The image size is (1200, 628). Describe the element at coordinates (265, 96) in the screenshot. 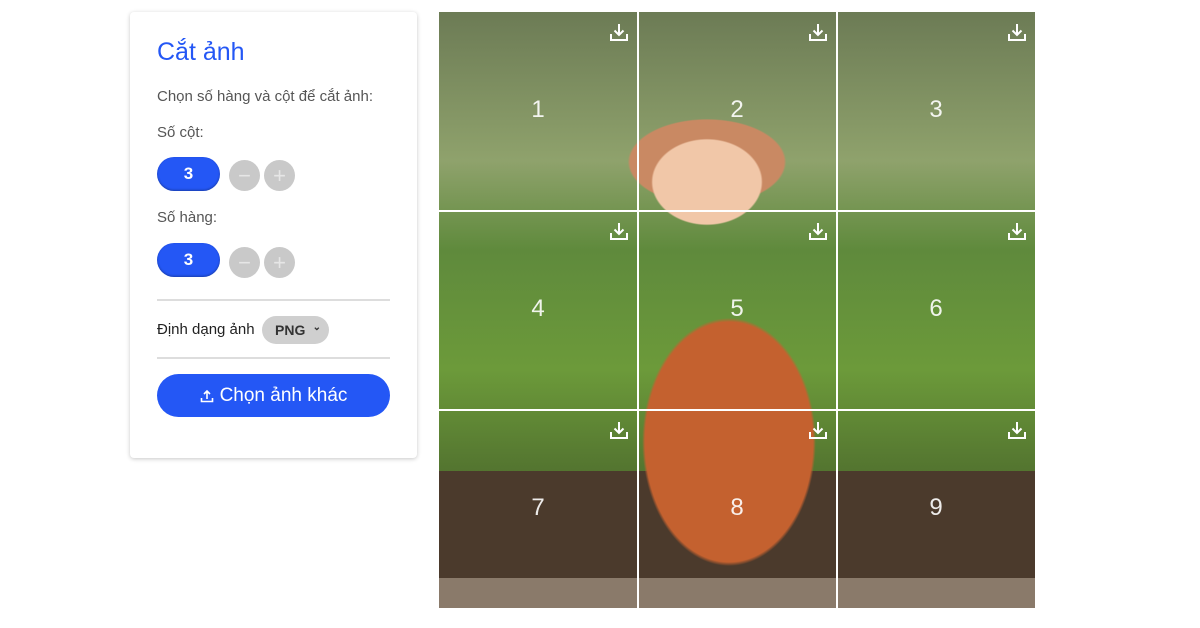

I see `panel-description: Chọn số hàng và cột để cắt ảnh:` at that location.